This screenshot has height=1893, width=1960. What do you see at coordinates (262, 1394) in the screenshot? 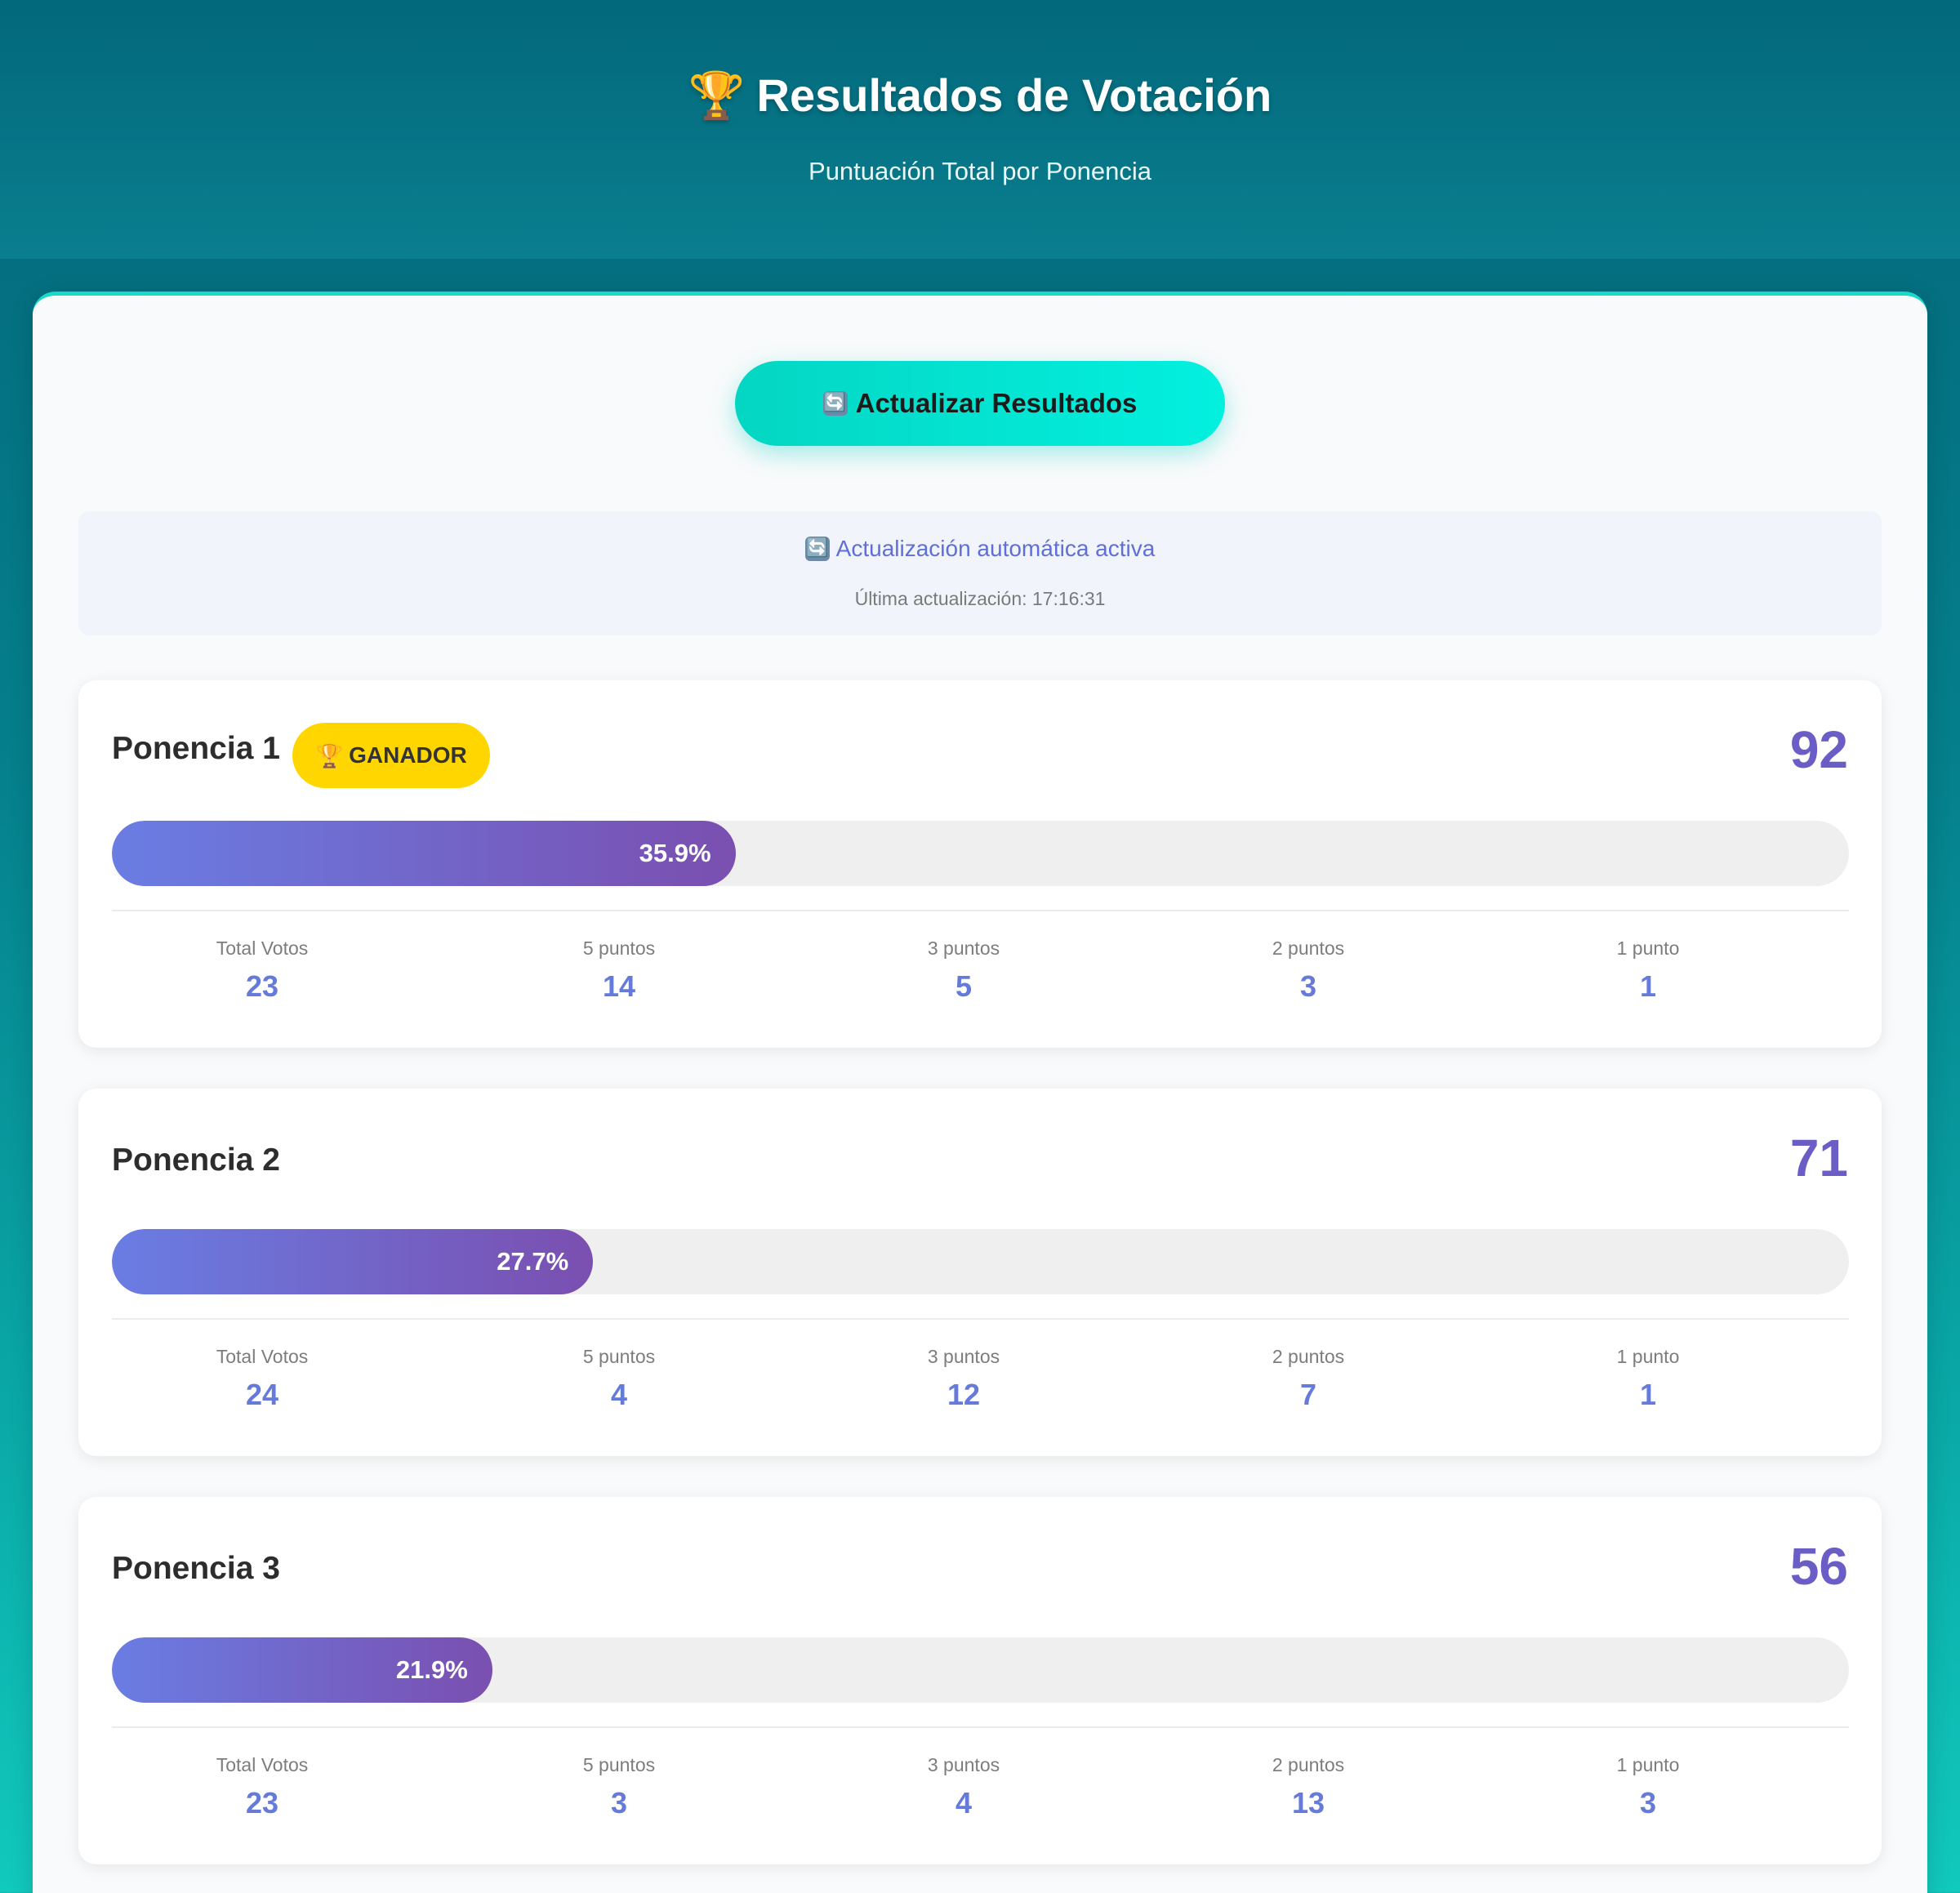
I see `stat-value: 24` at bounding box center [262, 1394].